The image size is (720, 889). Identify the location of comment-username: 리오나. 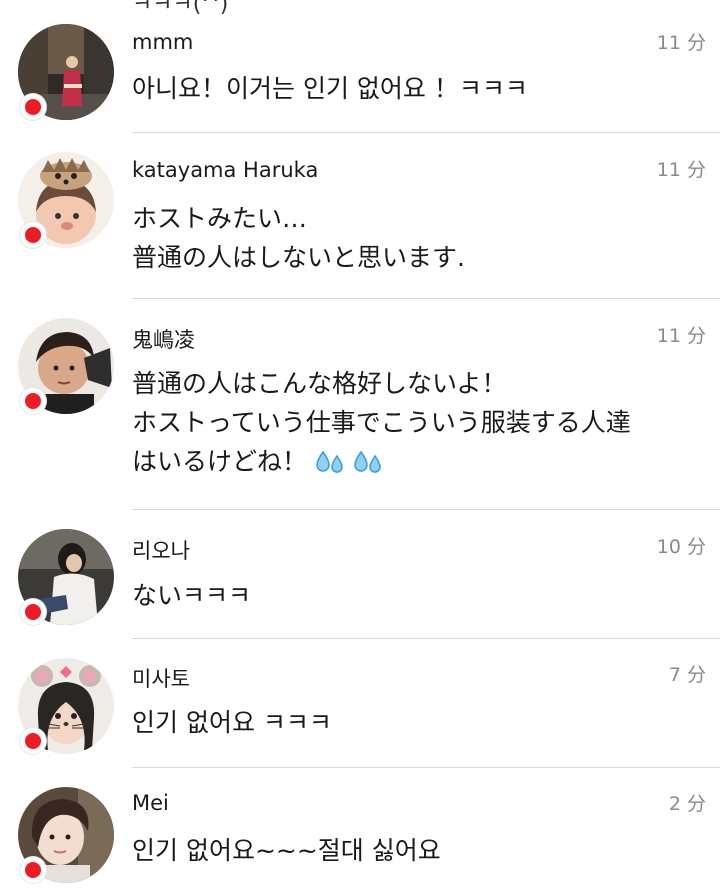
(161, 550).